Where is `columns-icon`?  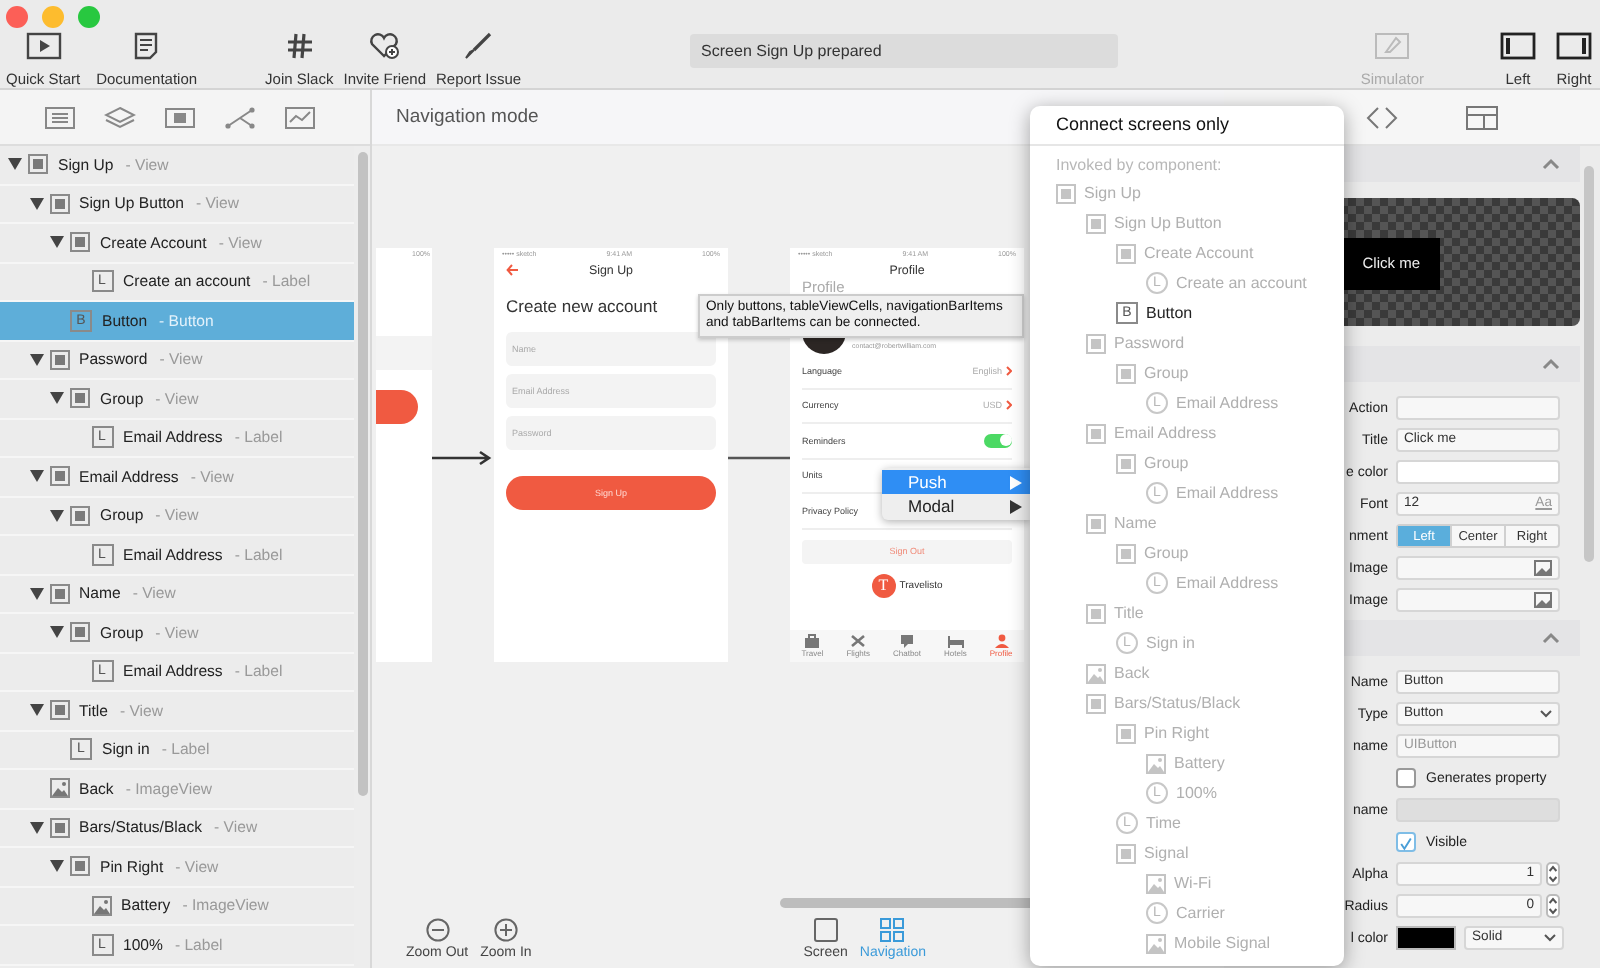 columns-icon is located at coordinates (179, 117).